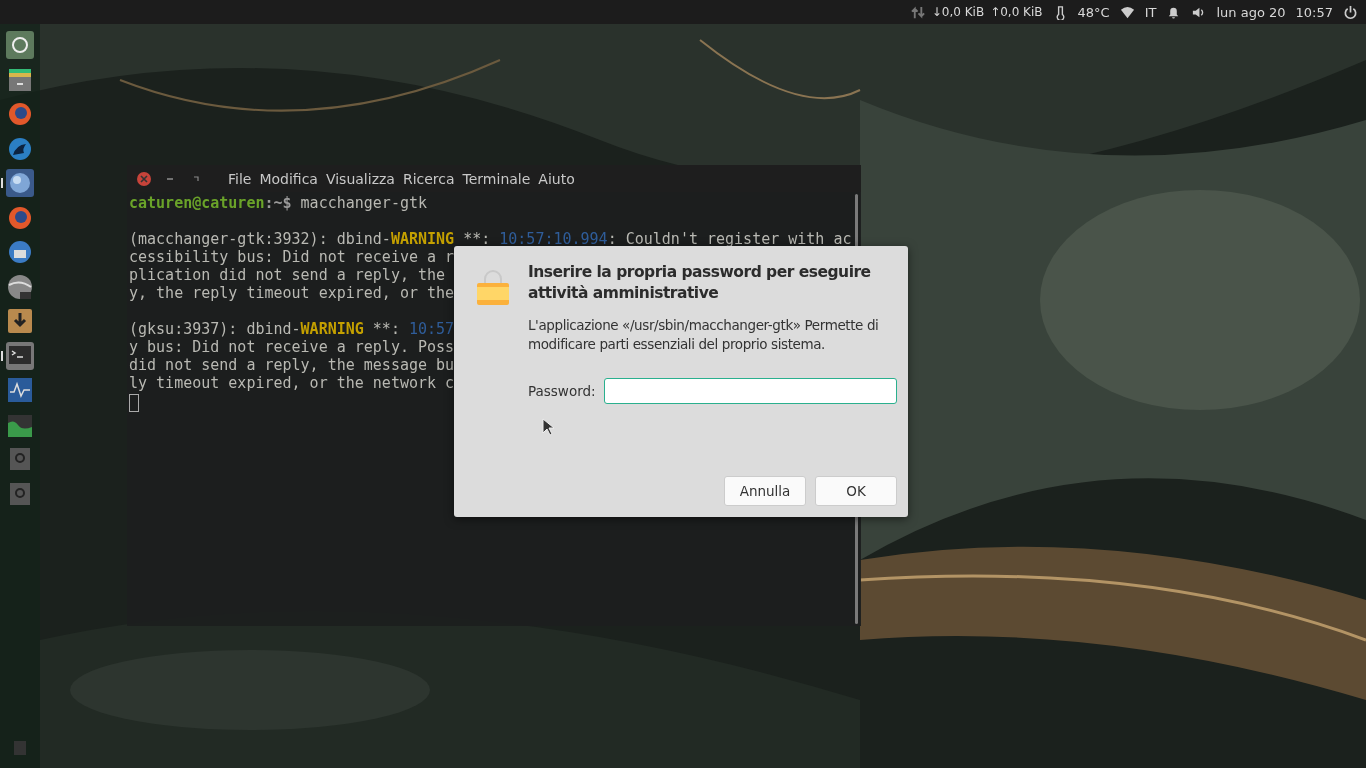  What do you see at coordinates (288, 178) in the screenshot?
I see `menu-item: Modifica` at bounding box center [288, 178].